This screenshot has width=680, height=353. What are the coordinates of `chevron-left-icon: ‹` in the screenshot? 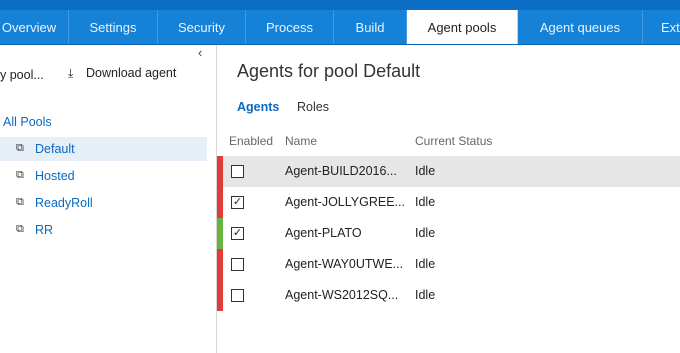 It's located at (204, 52).